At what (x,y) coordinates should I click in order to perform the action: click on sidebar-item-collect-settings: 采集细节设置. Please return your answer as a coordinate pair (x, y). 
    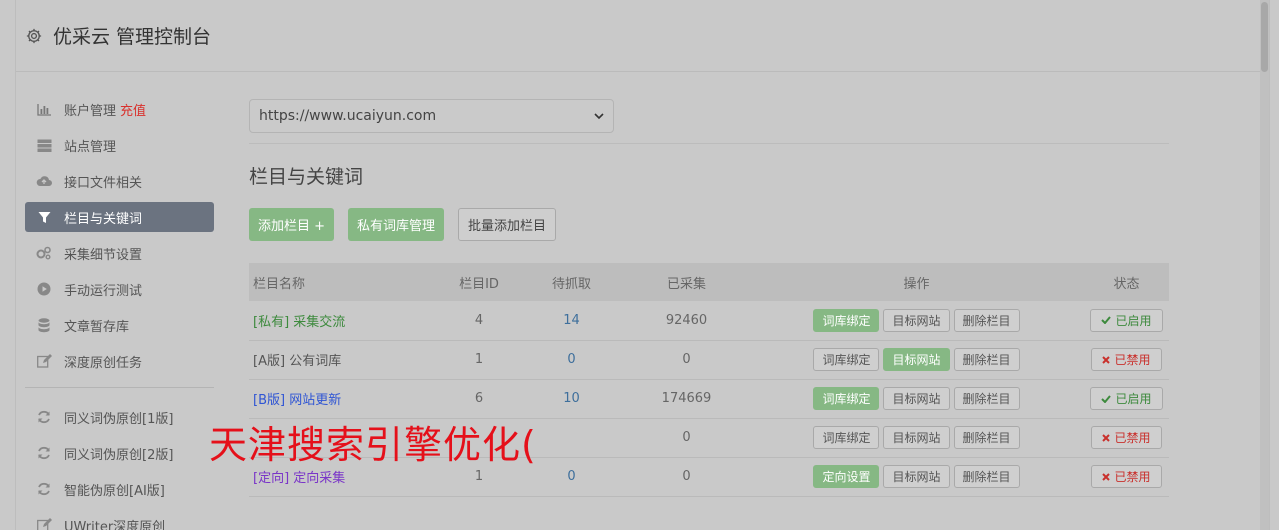
    Looking at the image, I should click on (119, 253).